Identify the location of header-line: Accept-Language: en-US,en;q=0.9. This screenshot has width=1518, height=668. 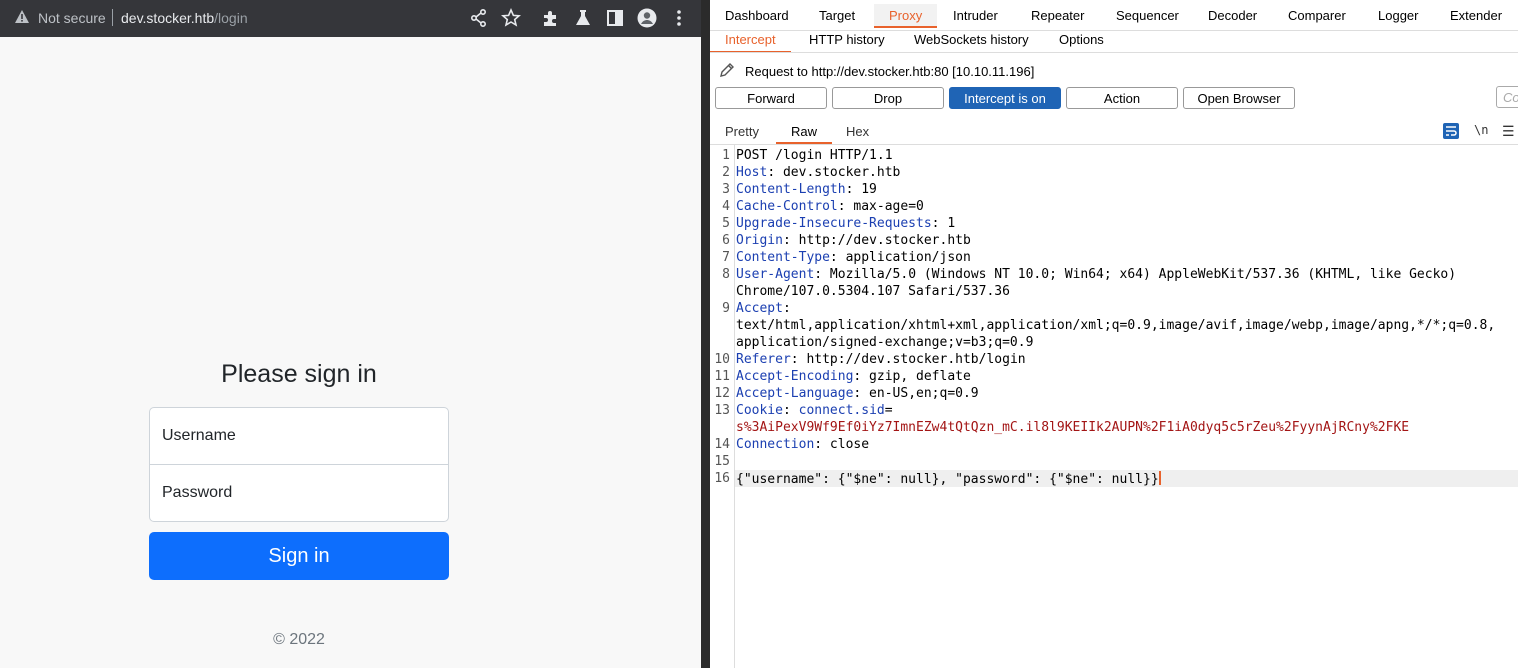
(857, 393).